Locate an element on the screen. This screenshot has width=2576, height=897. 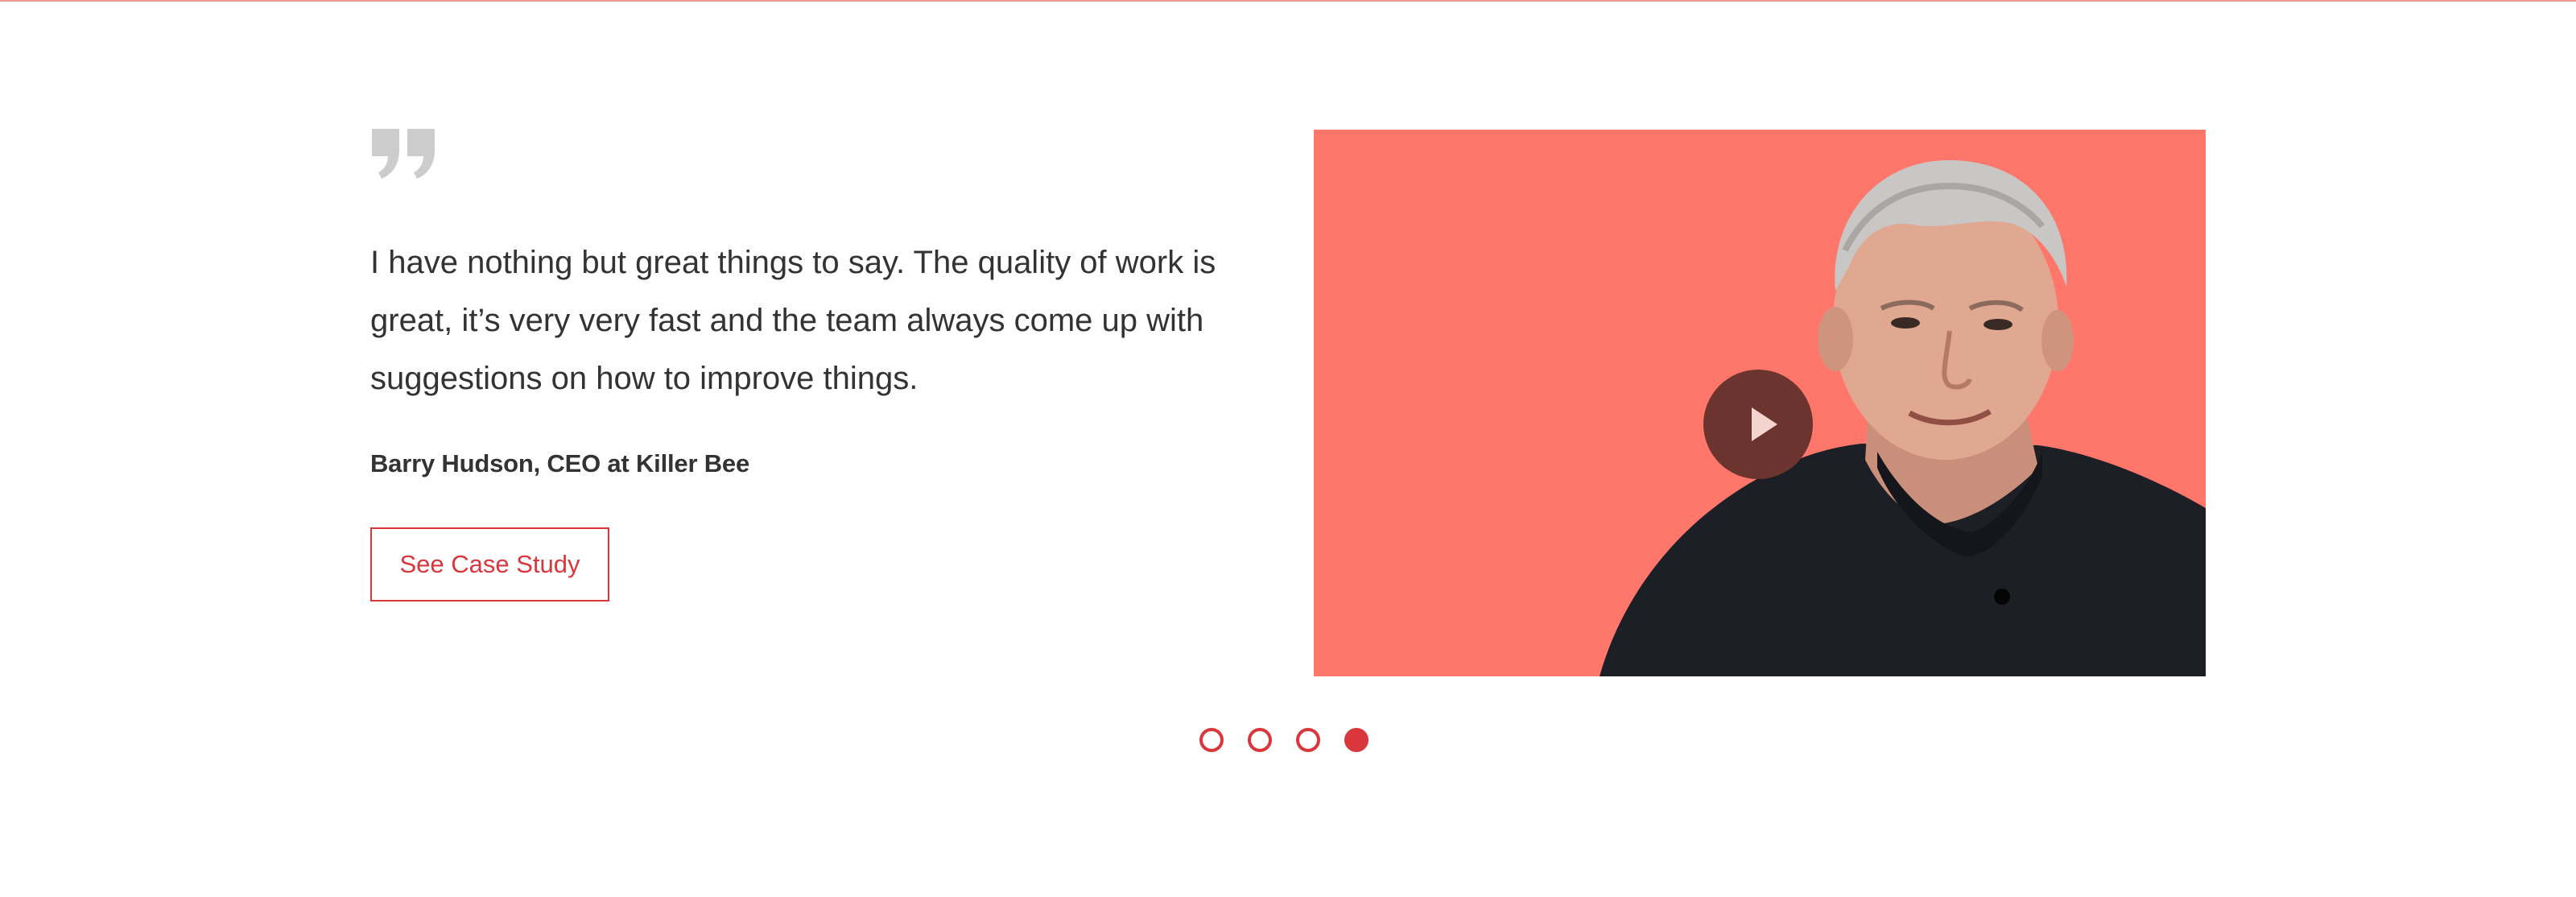
play-button is located at coordinates (1758, 424).